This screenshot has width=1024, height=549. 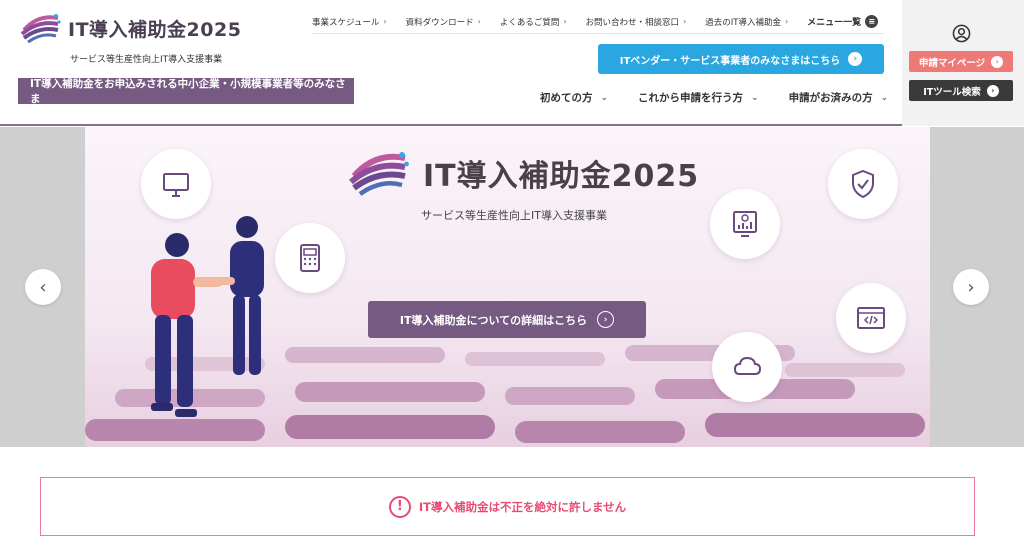 What do you see at coordinates (834, 23) in the screenshot?
I see `menu-label: メニュー一覧` at bounding box center [834, 23].